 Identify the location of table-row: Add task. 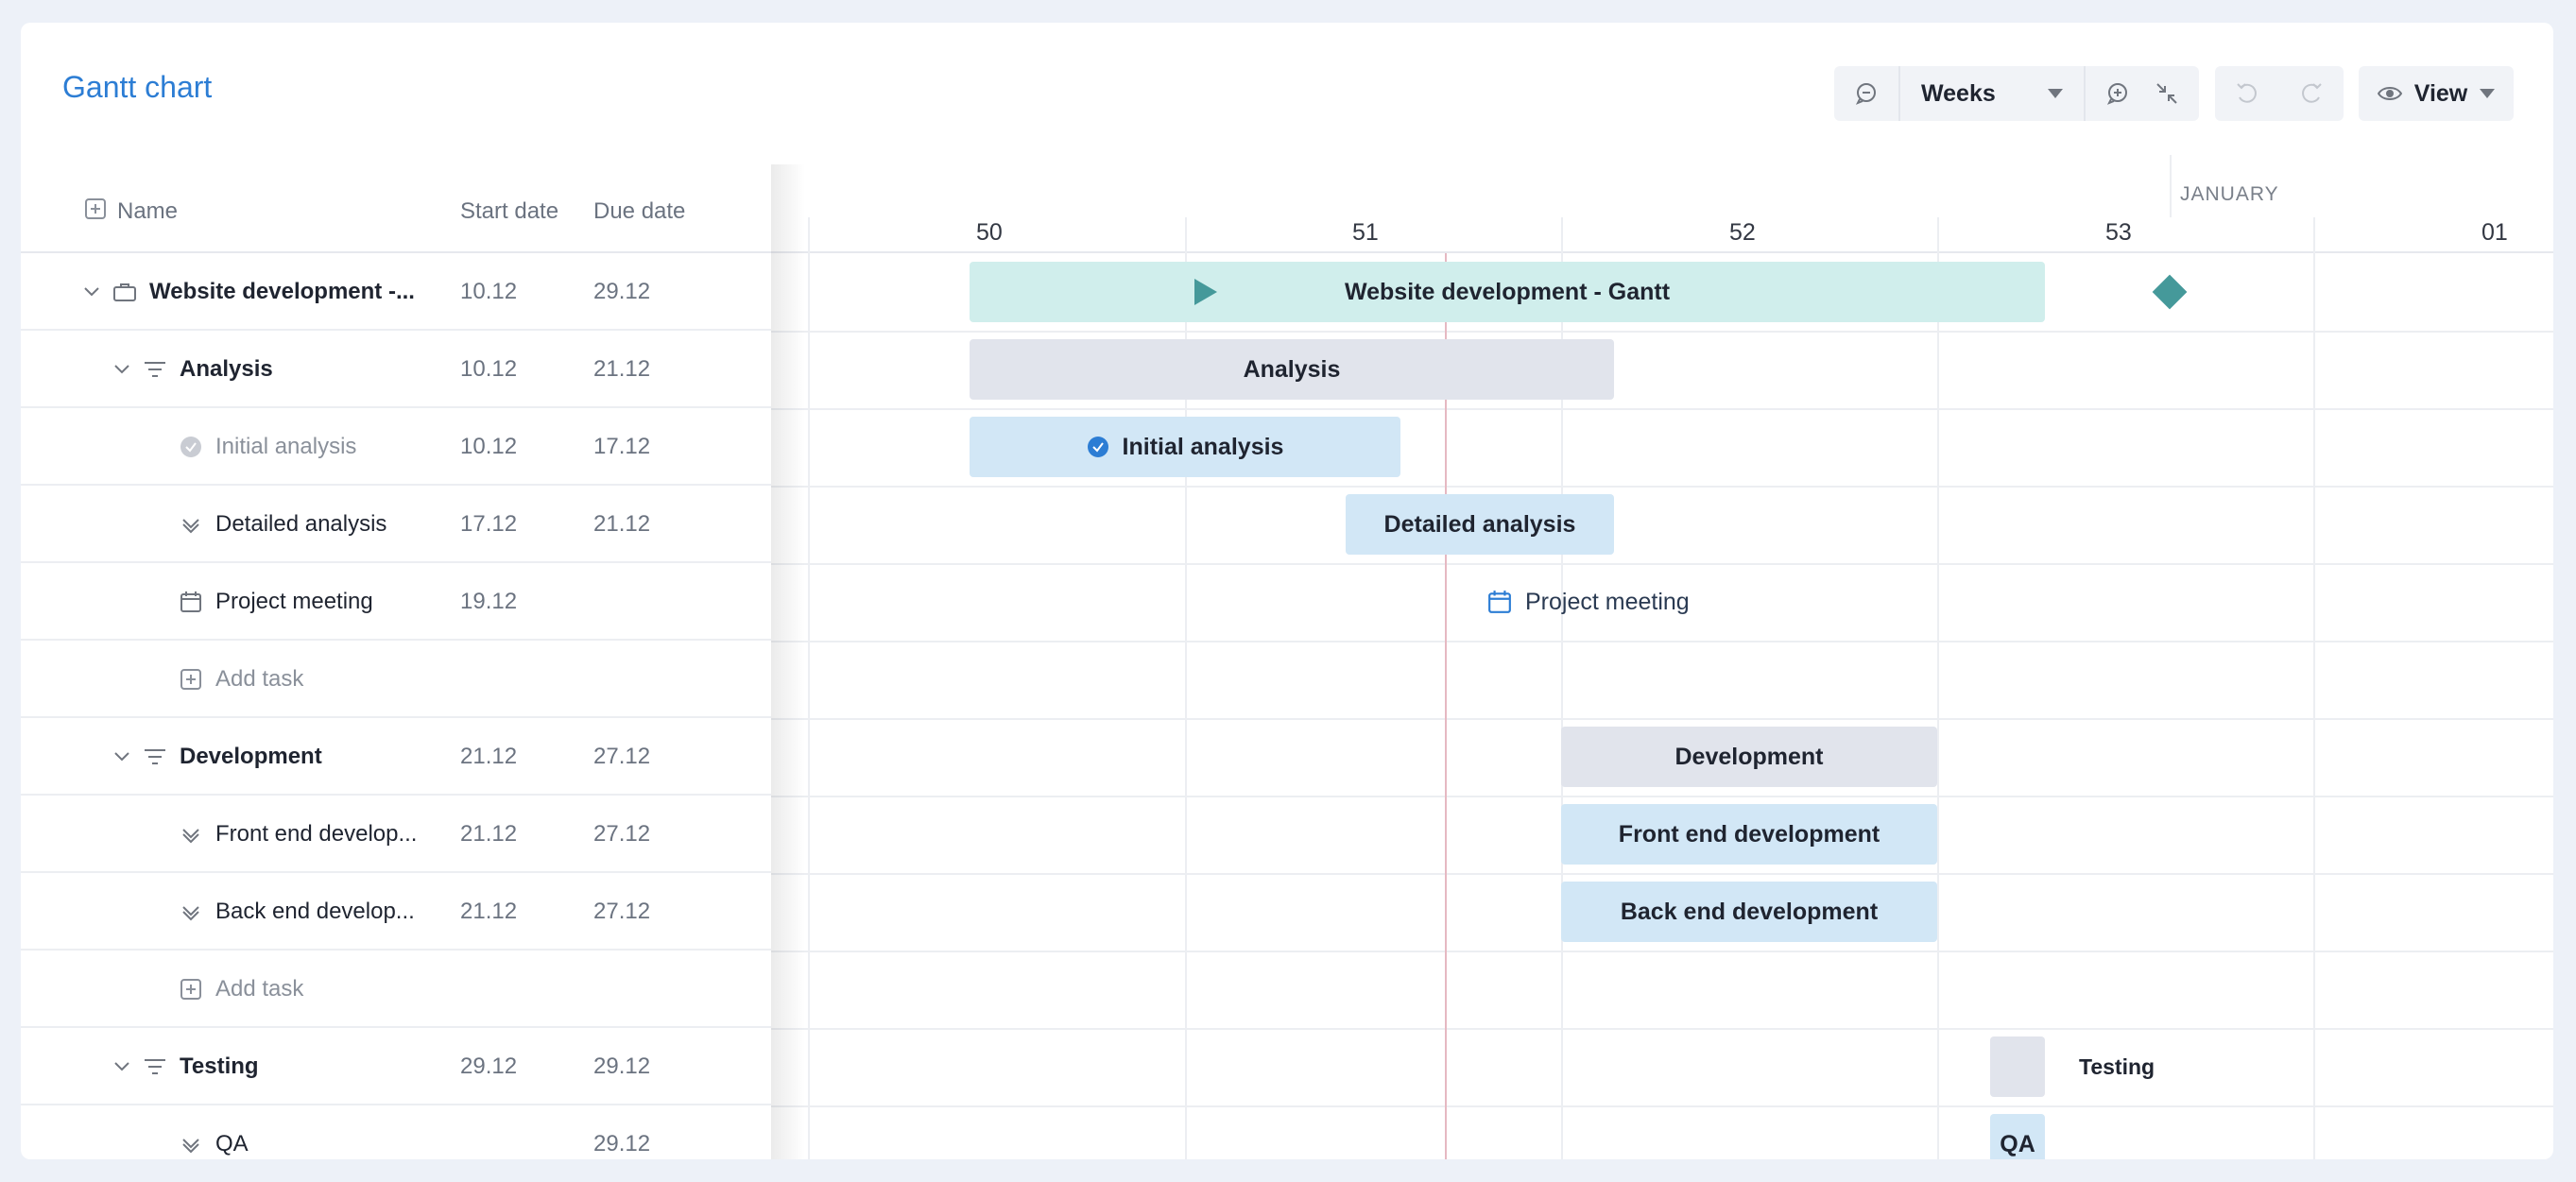
(396, 679).